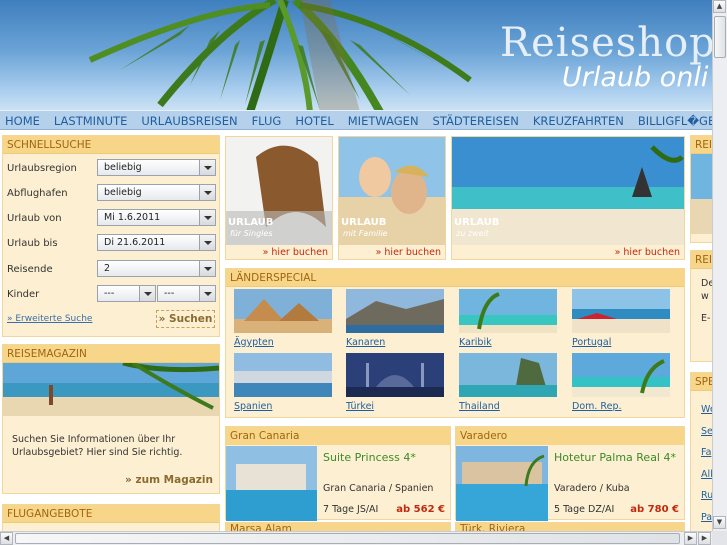 The image size is (727, 545). I want to click on right-link: Se, so click(706, 432).